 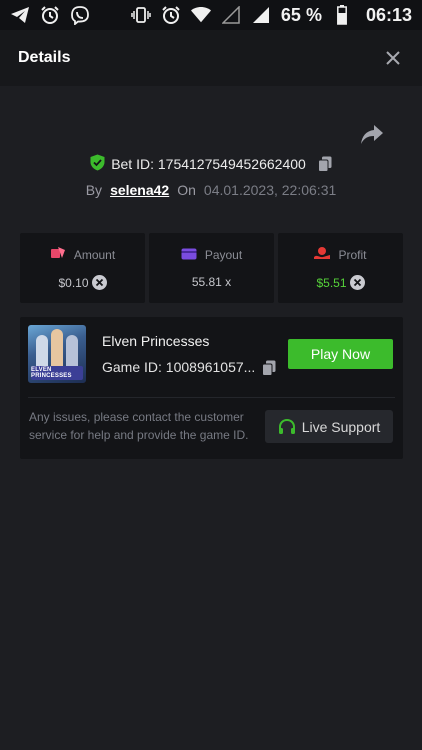 I want to click on stat-value: $5.51, so click(x=331, y=282).